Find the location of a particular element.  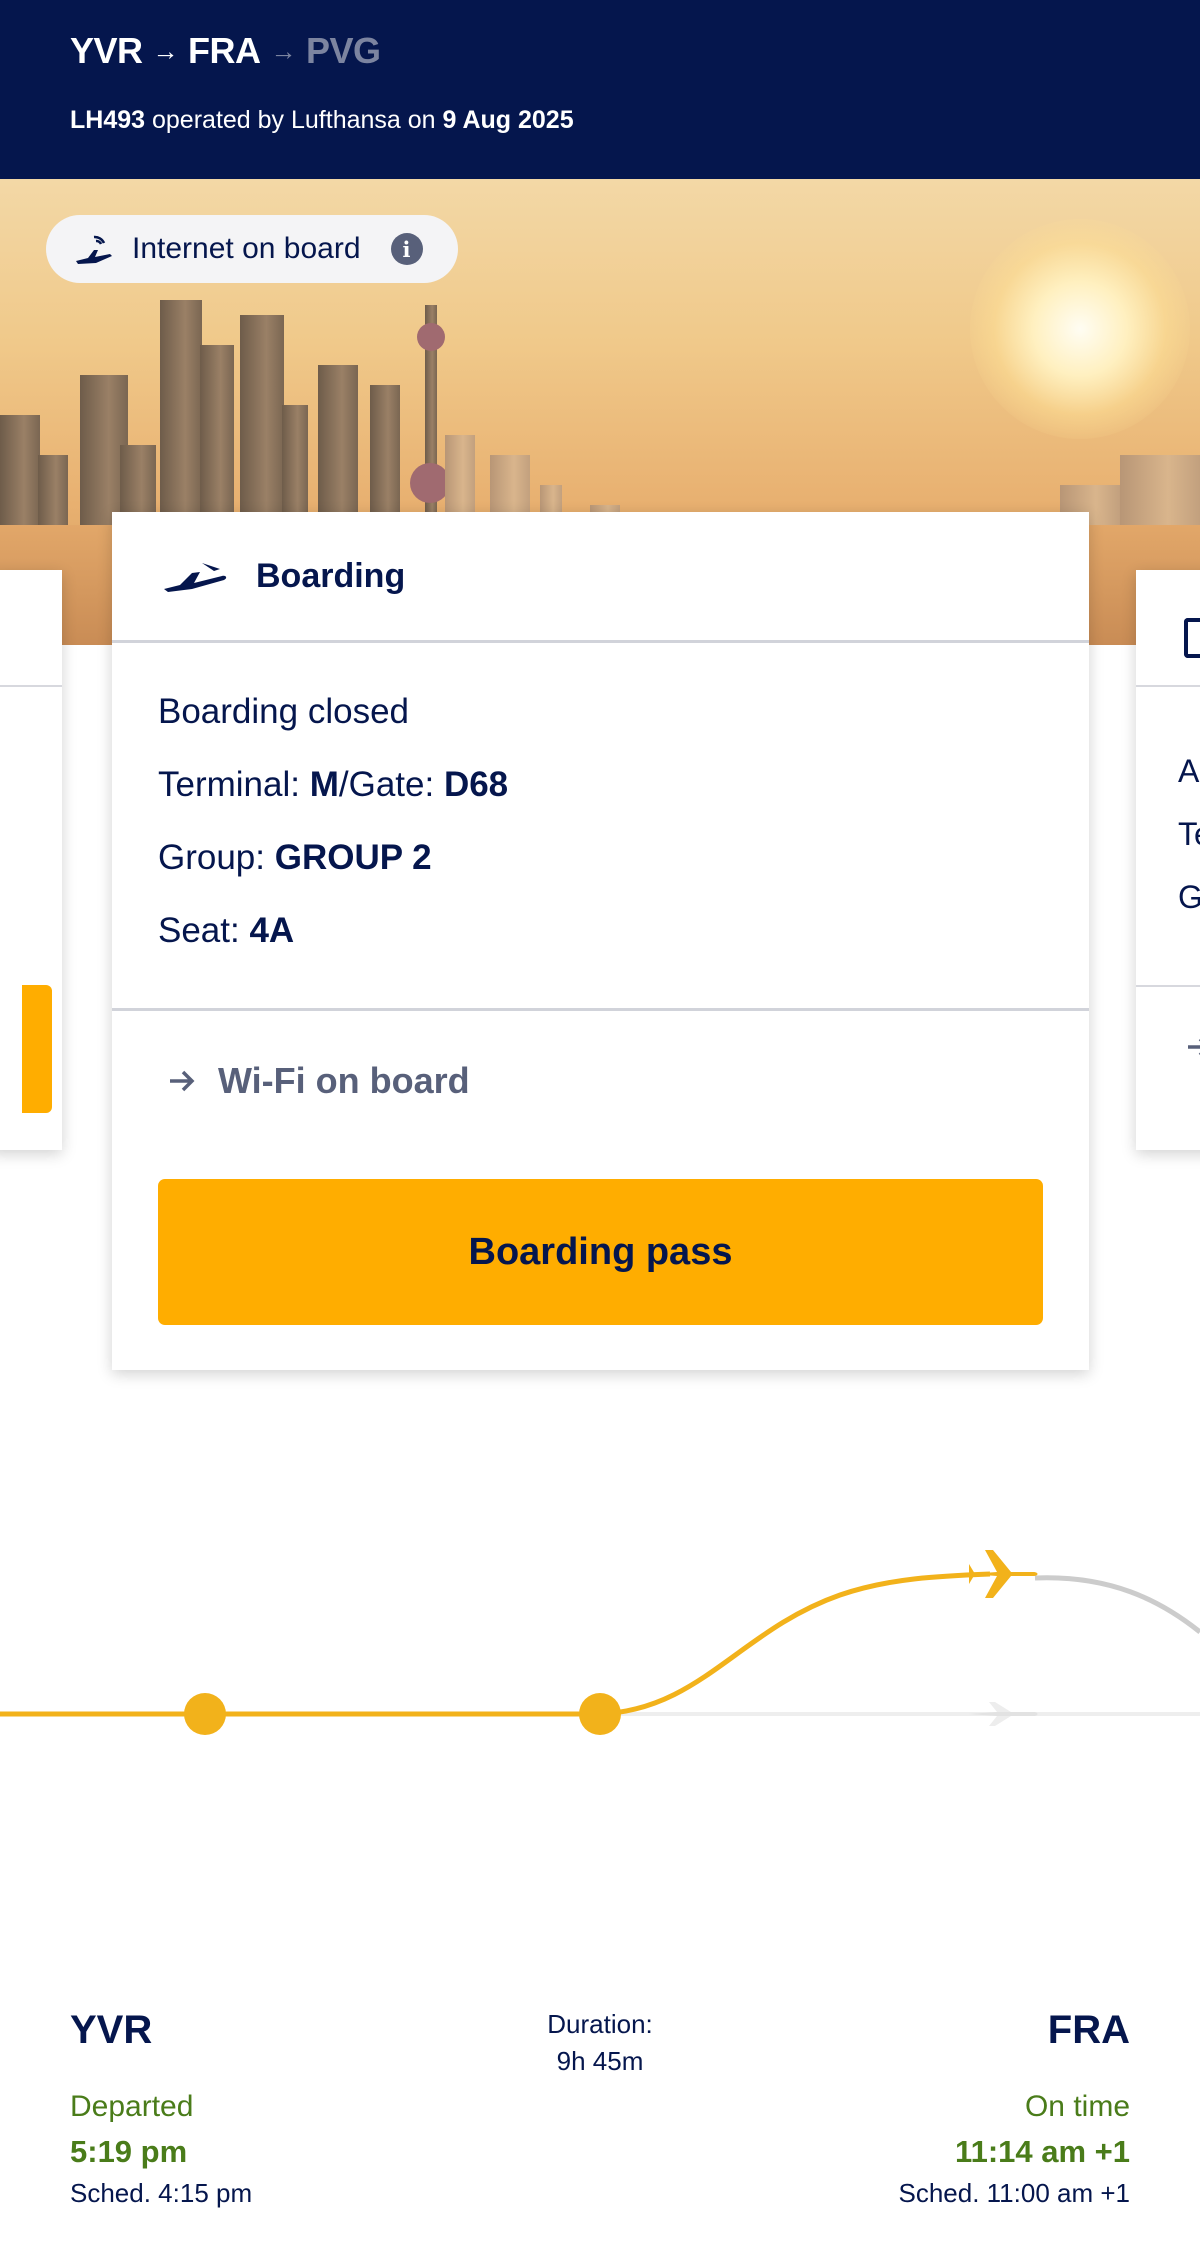

flight-duration: Duration: 9h 45m is located at coordinates (600, 2043).